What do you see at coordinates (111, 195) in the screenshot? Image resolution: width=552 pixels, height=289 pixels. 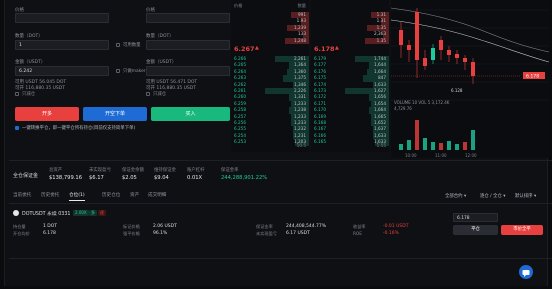 I see `tab-item: 历史仓位` at bounding box center [111, 195].